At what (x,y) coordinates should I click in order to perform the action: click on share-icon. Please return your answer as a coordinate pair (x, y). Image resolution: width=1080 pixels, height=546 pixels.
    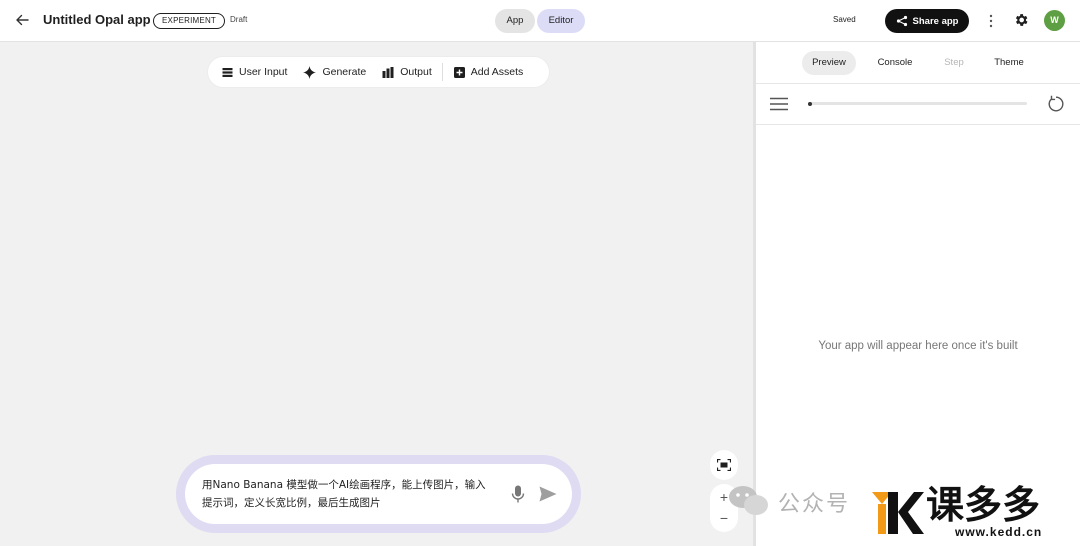
    Looking at the image, I should click on (901, 21).